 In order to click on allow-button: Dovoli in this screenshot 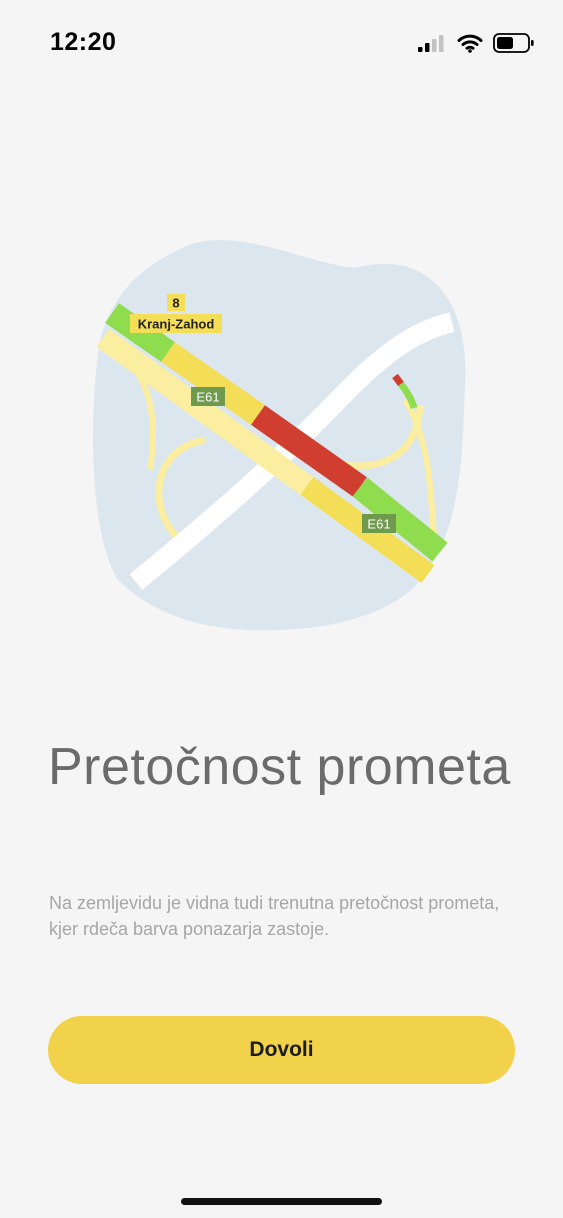, I will do `click(281, 1050)`.